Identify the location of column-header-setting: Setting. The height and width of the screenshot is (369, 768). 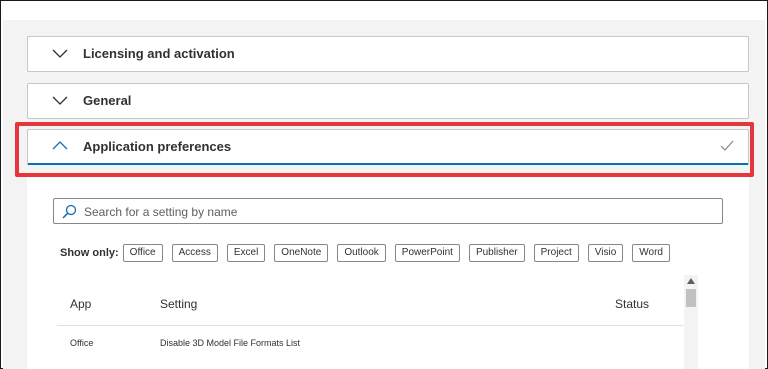
(178, 304).